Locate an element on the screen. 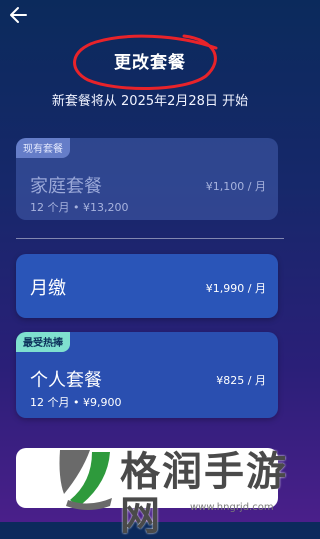 The image size is (320, 539). monthly-plan-name: 月缴 is located at coordinates (48, 288).